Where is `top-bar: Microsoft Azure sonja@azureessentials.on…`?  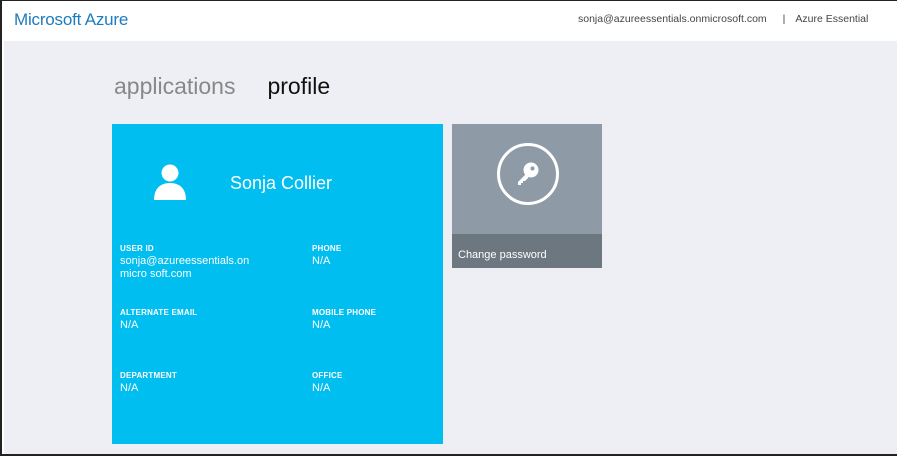
top-bar: Microsoft Azure sonja@azureessentials.on… is located at coordinates (449, 21).